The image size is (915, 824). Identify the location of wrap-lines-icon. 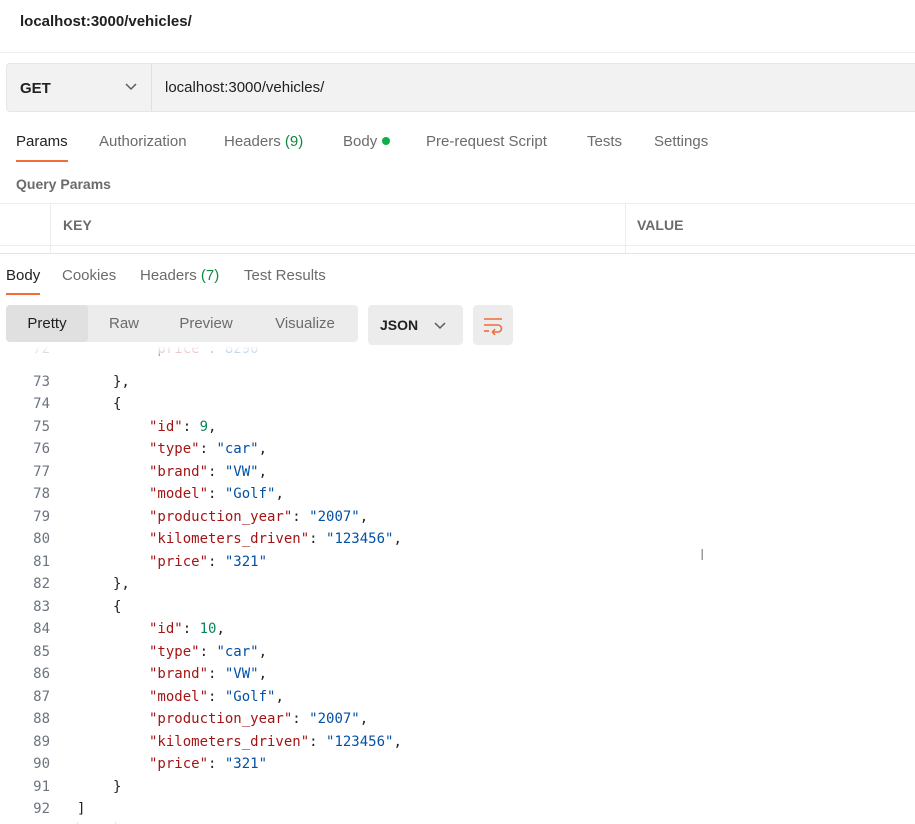
(493, 326).